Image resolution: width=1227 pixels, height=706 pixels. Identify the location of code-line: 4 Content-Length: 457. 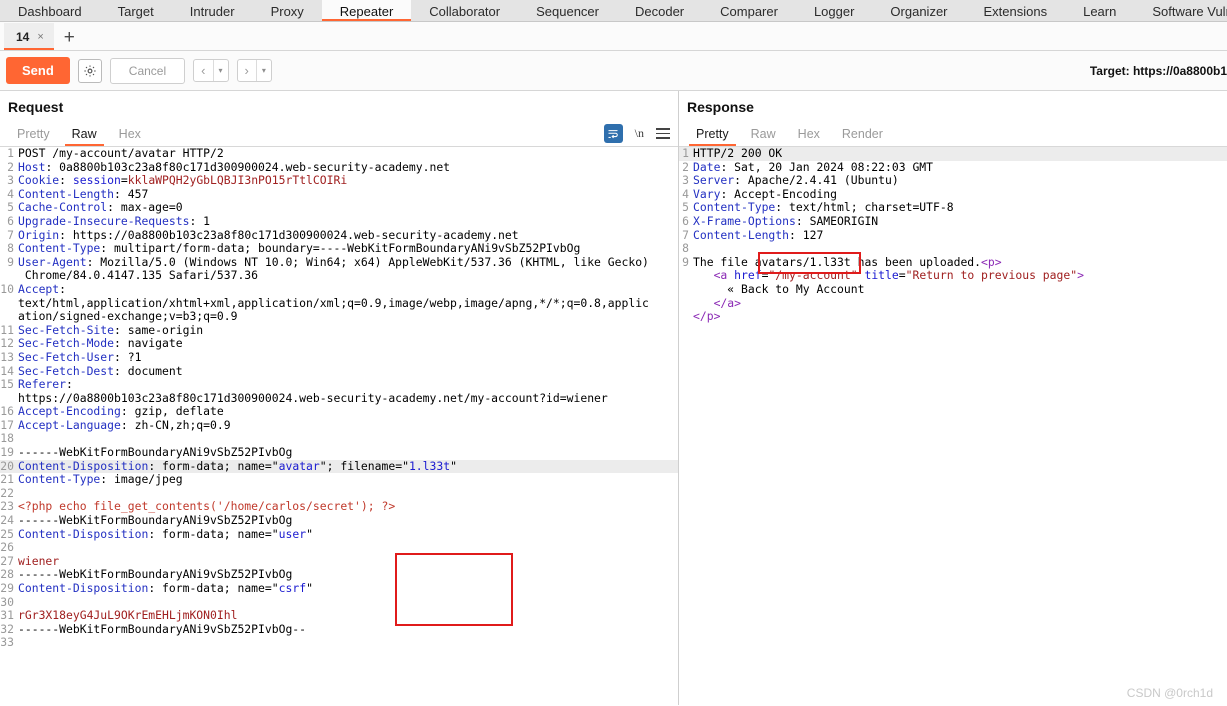
(339, 194).